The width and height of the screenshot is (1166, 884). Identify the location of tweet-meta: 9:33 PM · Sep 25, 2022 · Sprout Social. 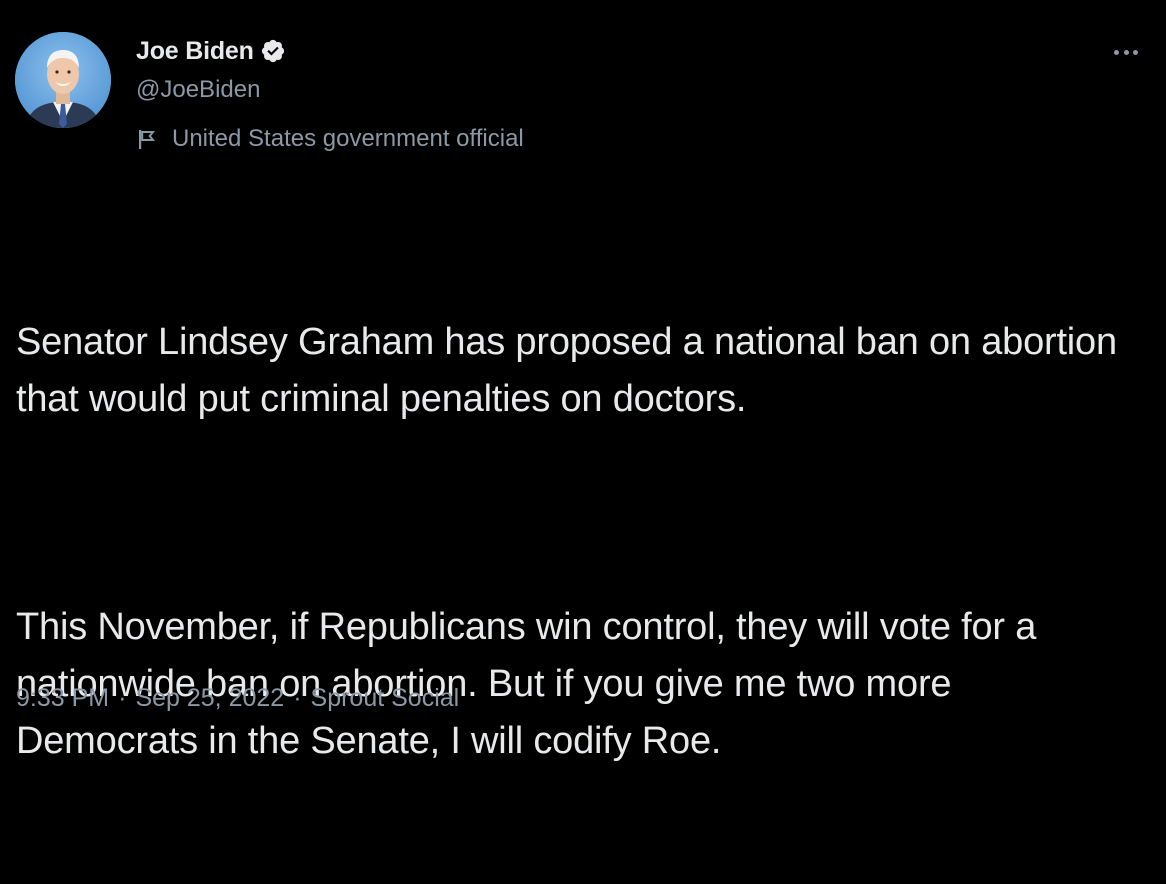
(237, 698).